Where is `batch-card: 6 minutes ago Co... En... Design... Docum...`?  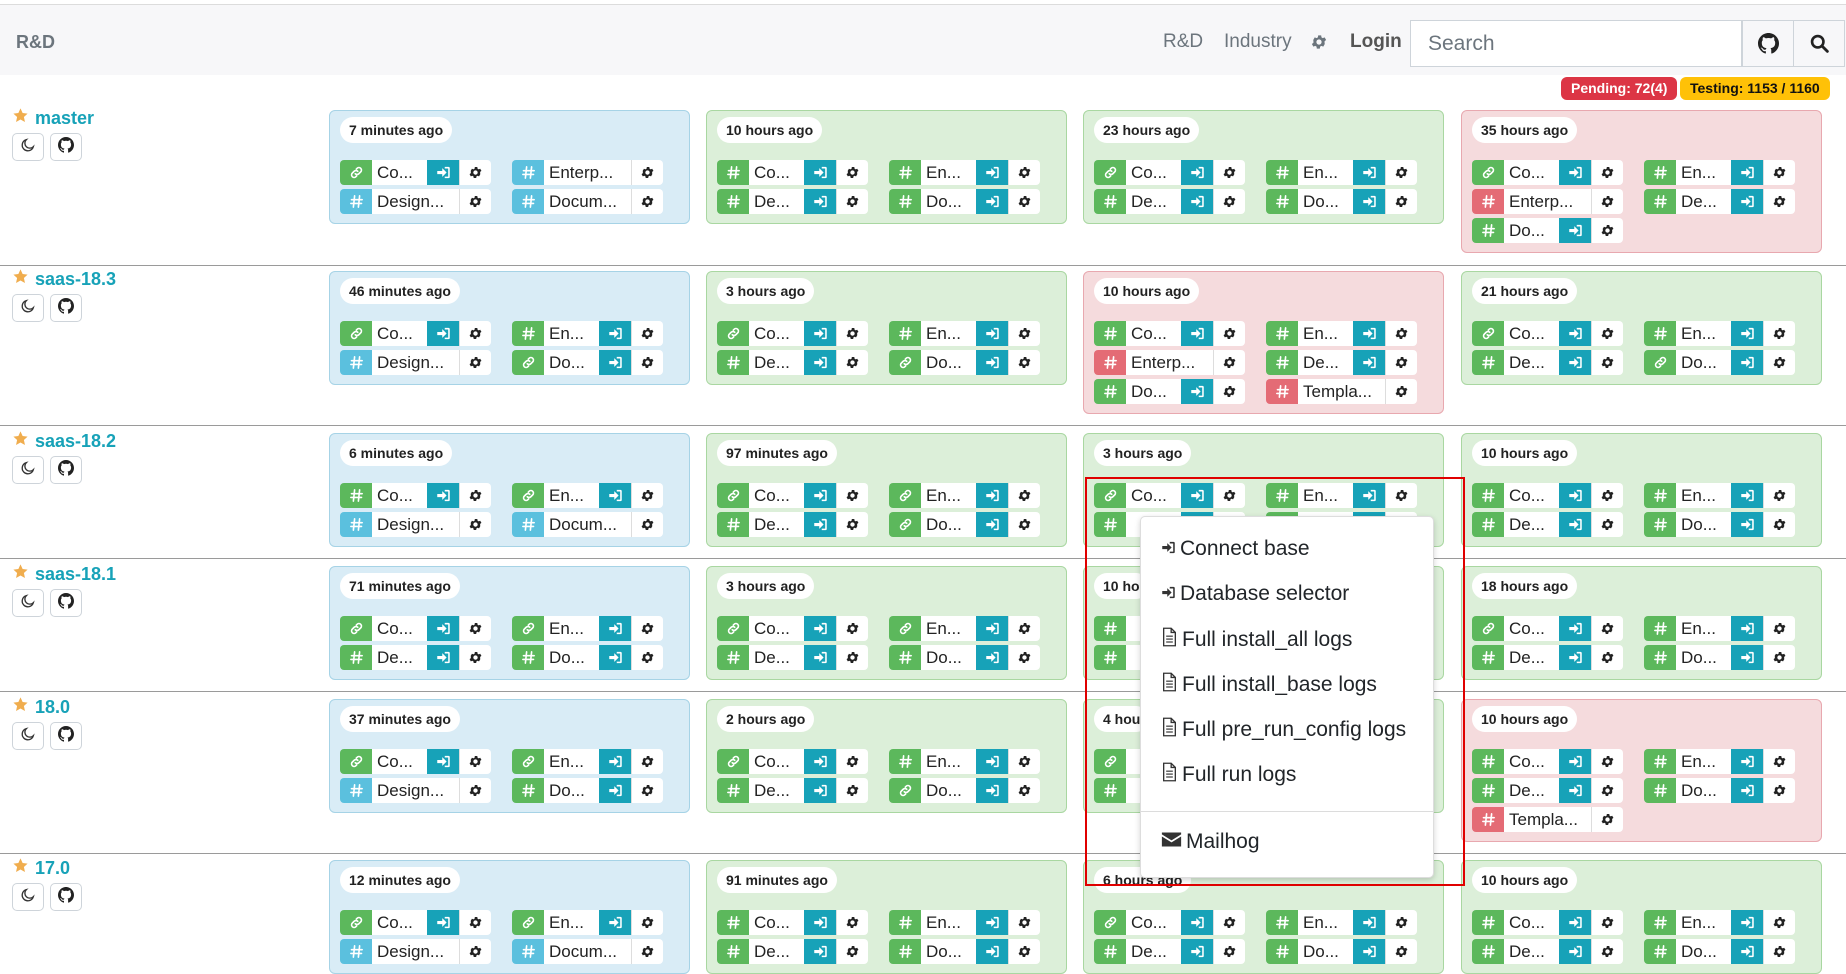 batch-card: 6 minutes ago Co... En... Design... Docum... is located at coordinates (509, 490).